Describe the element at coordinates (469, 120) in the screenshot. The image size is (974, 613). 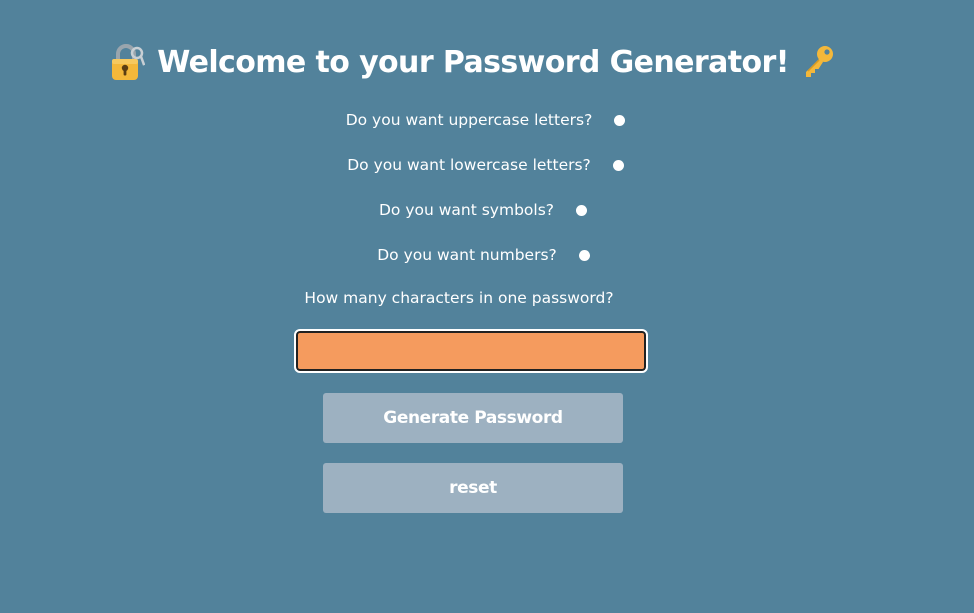
I see `uppercase-label: Do you want uppercase letters?` at that location.